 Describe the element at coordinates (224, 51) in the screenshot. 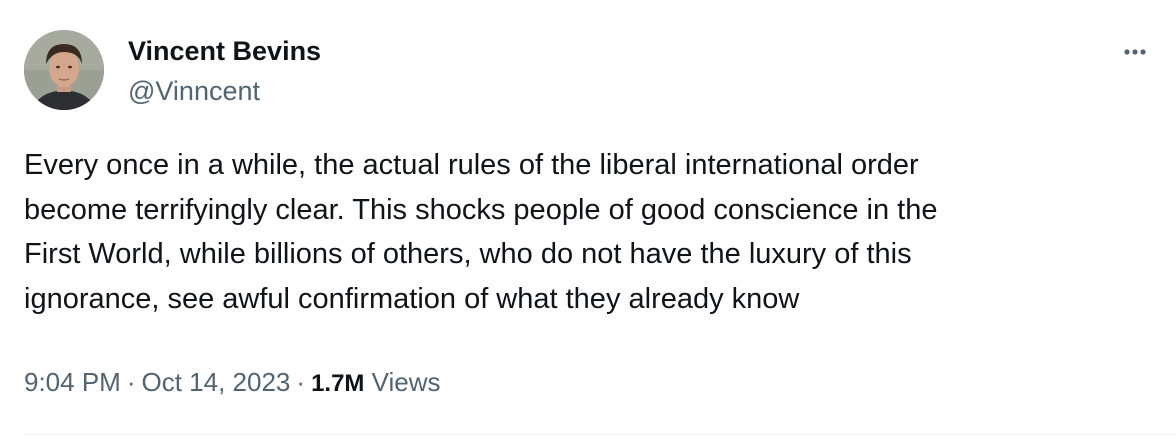

I see `author-name: Vincent Bevins` at that location.